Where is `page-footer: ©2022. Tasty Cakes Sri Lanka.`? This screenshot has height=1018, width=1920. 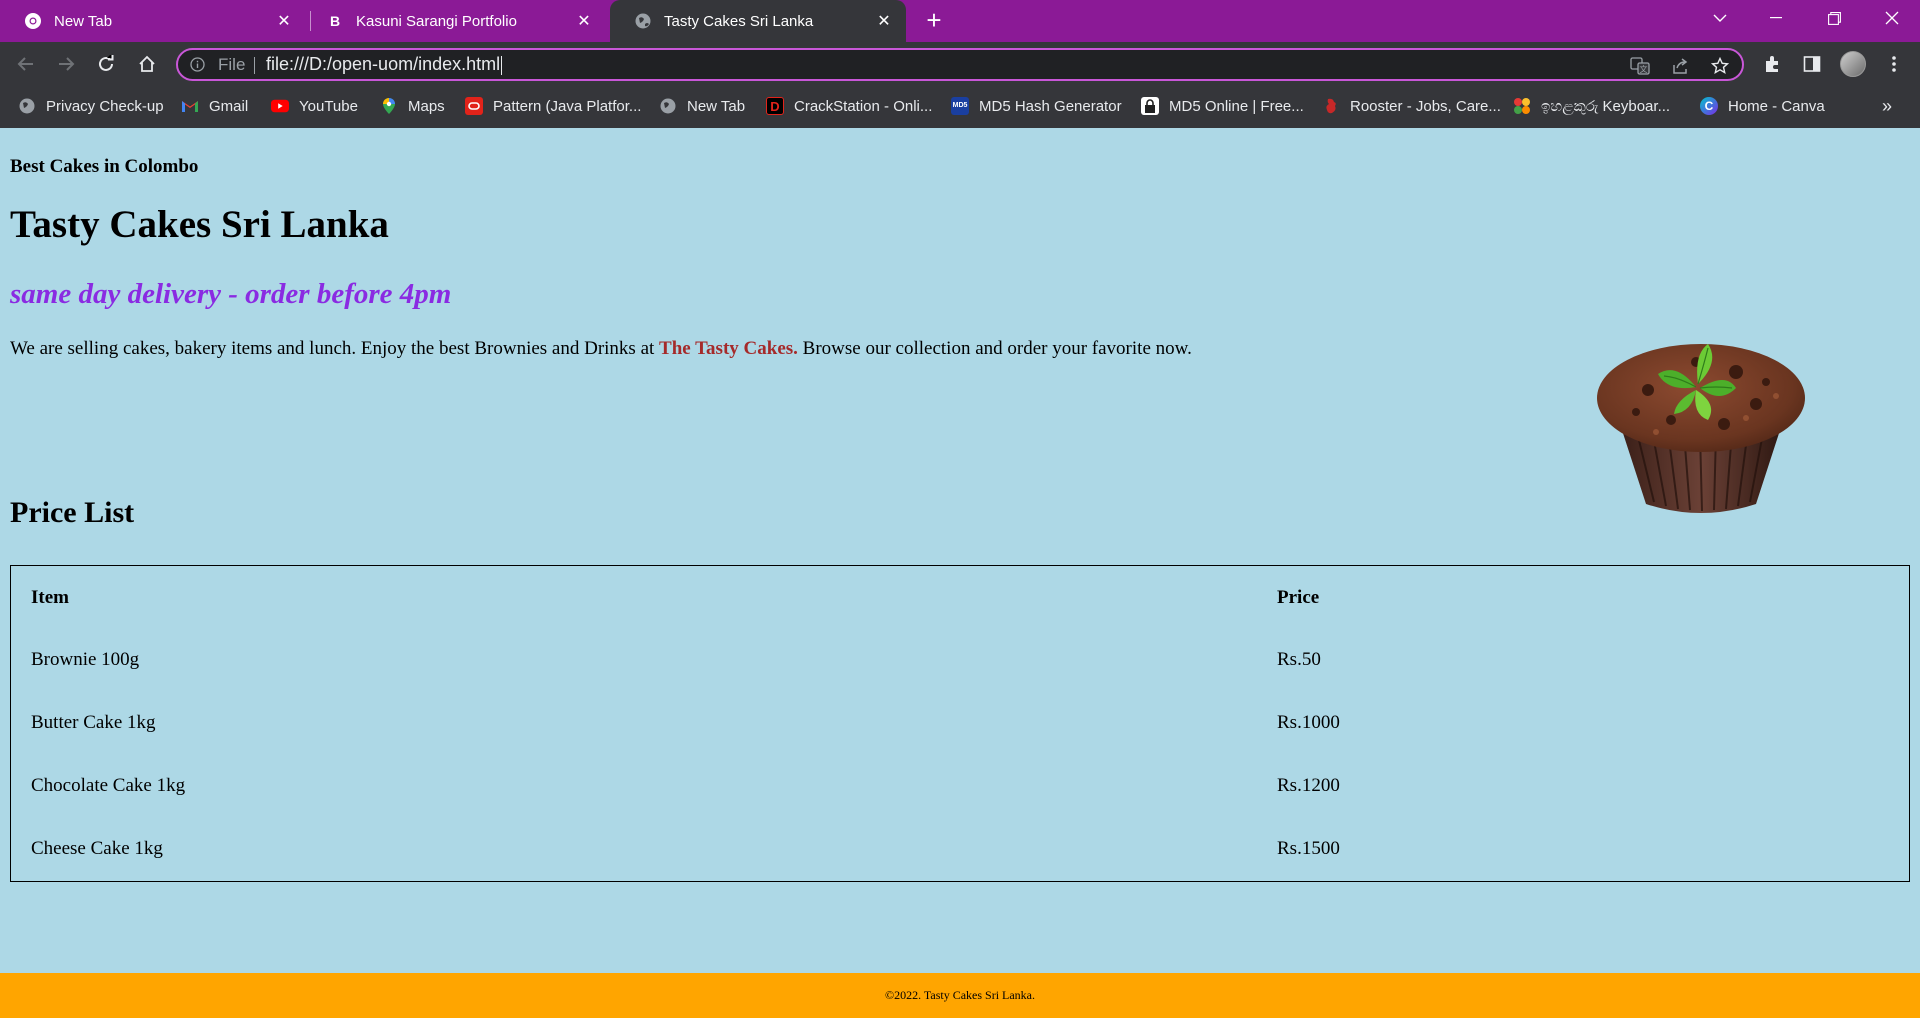
page-footer: ©2022. Tasty Cakes Sri Lanka. is located at coordinates (960, 995).